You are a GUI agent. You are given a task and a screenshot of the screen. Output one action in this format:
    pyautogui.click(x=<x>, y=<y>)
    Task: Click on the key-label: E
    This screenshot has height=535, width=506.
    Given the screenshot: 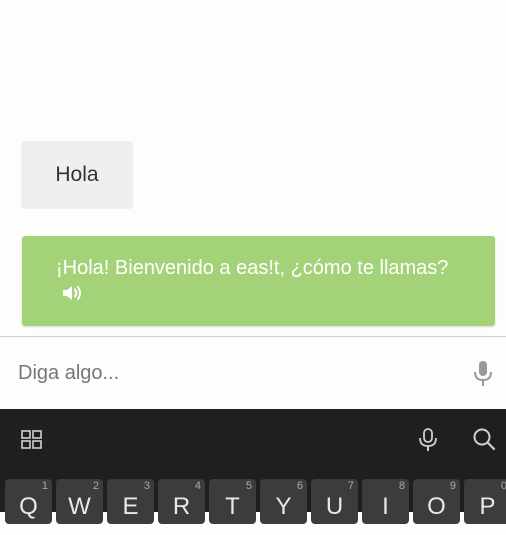 What is the action you would take?
    pyautogui.click(x=130, y=506)
    